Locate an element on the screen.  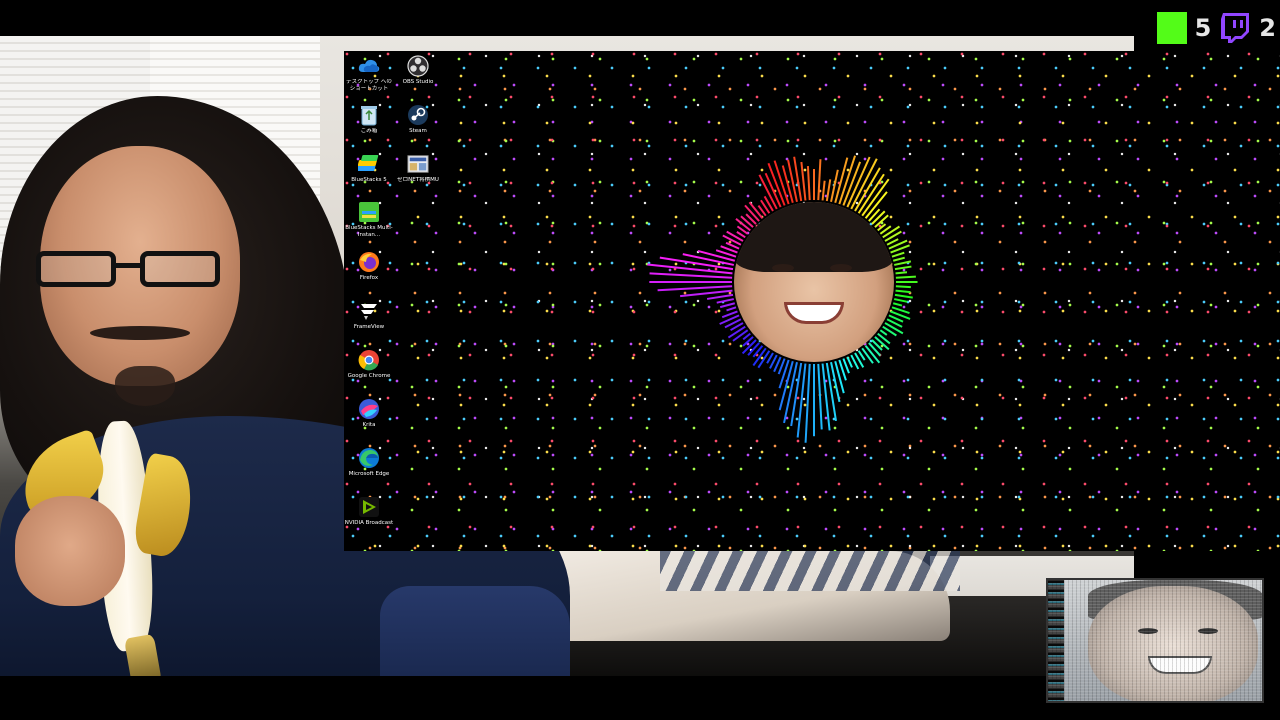
goatee is located at coordinates (145, 386).